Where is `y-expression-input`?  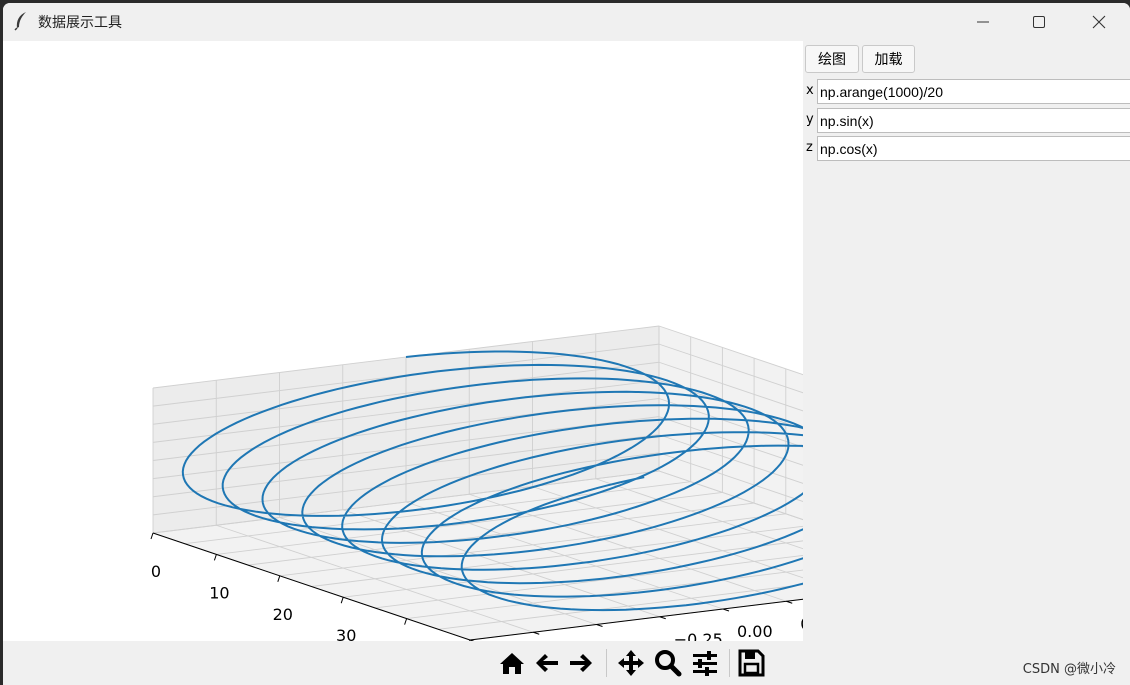
y-expression-input is located at coordinates (973, 120).